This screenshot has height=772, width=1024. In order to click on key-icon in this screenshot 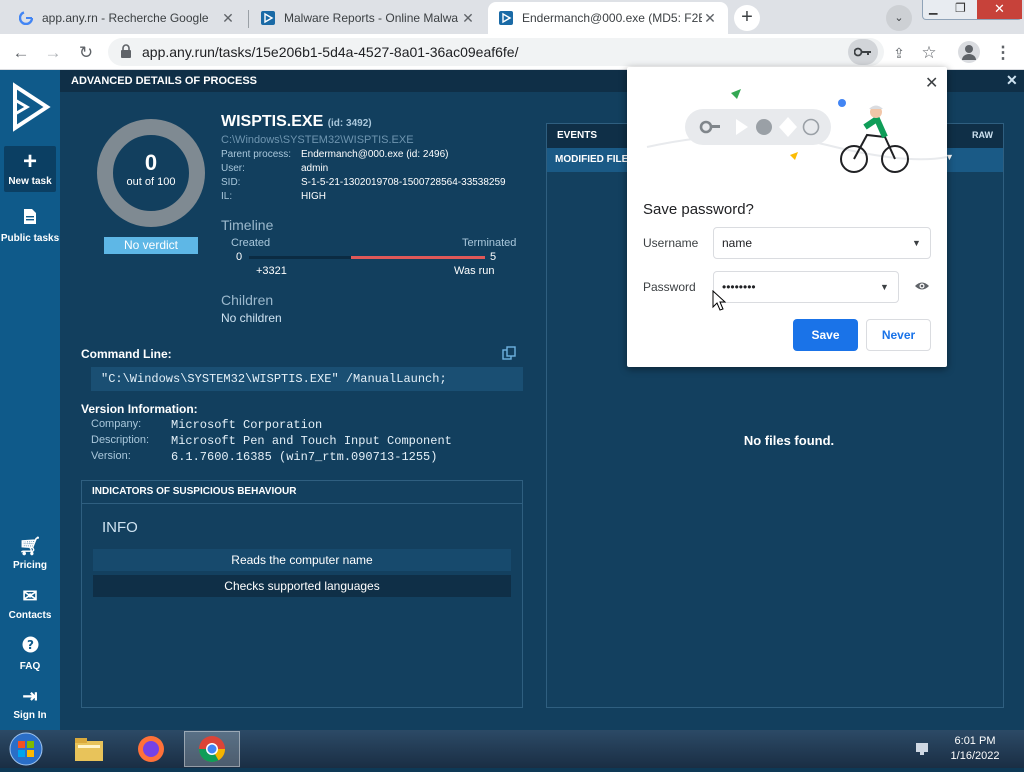, I will do `click(863, 52)`.